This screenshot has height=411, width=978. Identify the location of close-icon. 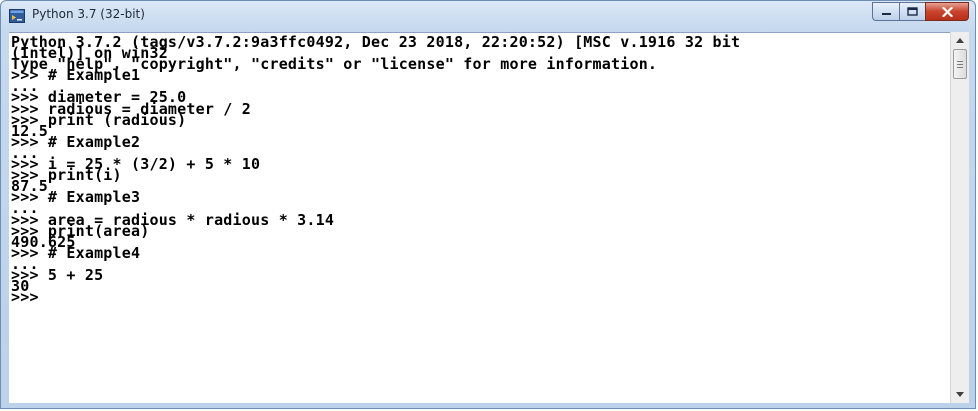
(947, 11).